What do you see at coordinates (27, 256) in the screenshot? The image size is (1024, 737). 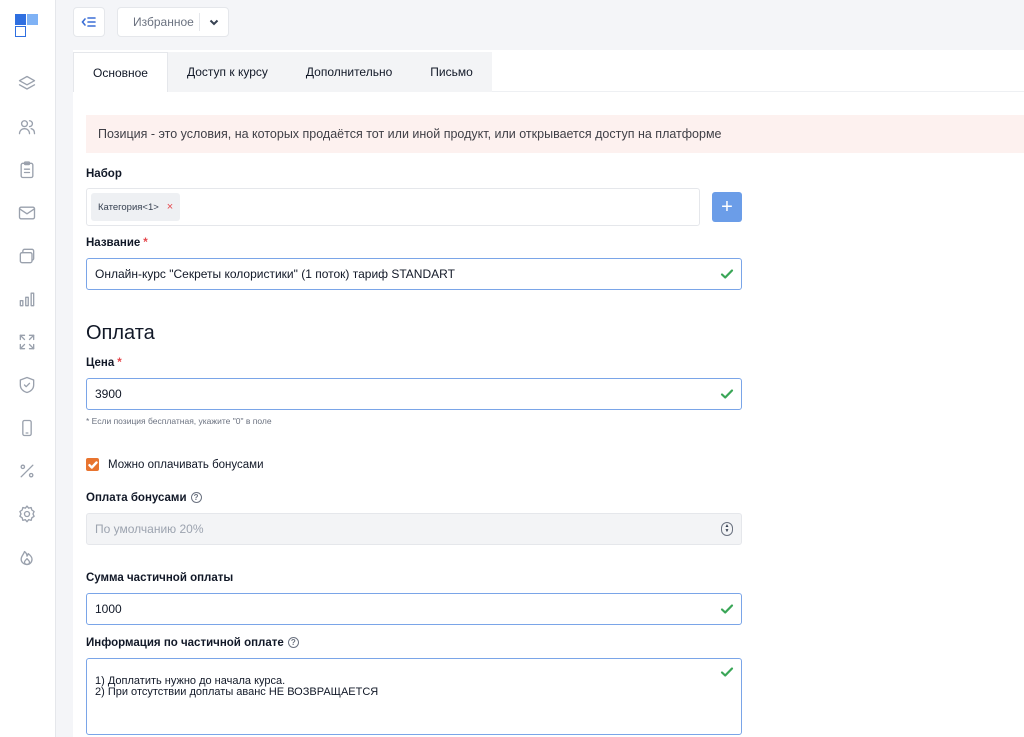 I see `cards-icon` at bounding box center [27, 256].